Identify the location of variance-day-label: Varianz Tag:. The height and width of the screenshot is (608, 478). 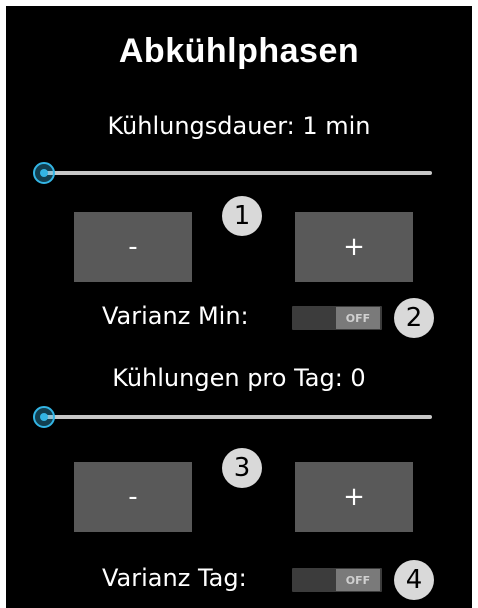
(174, 578).